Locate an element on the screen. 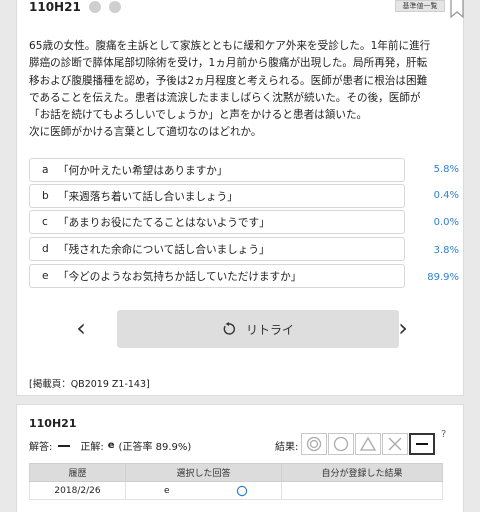  answer-panel-title: 110H21 is located at coordinates (53, 423).